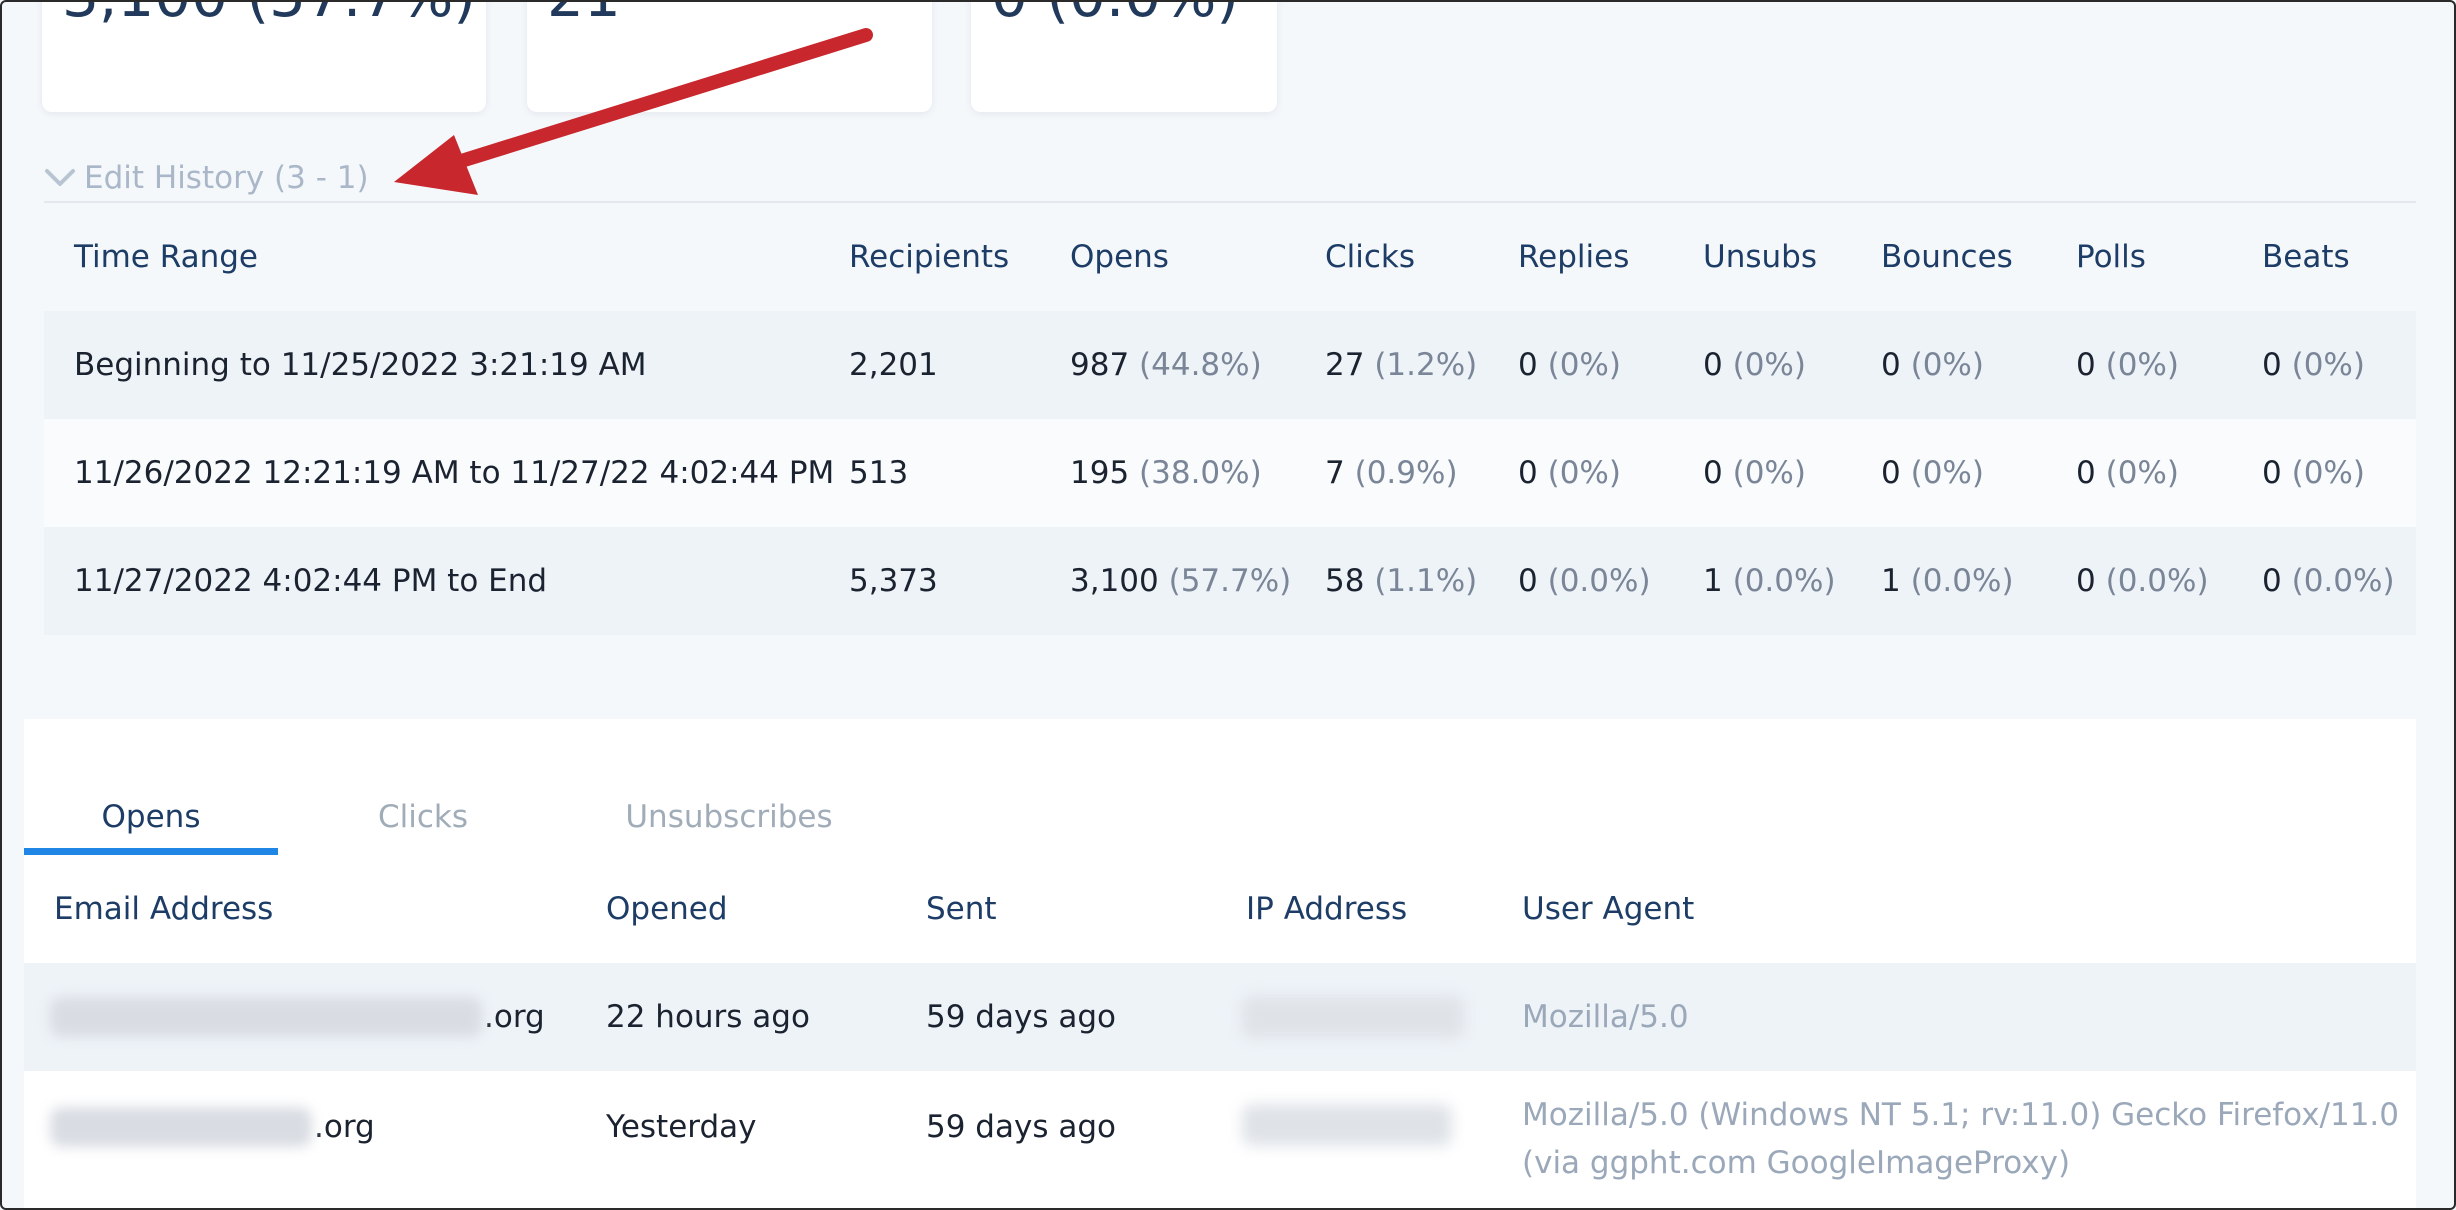 This screenshot has width=2456, height=1210. What do you see at coordinates (423, 817) in the screenshot?
I see `tab-clicks: Clicks` at bounding box center [423, 817].